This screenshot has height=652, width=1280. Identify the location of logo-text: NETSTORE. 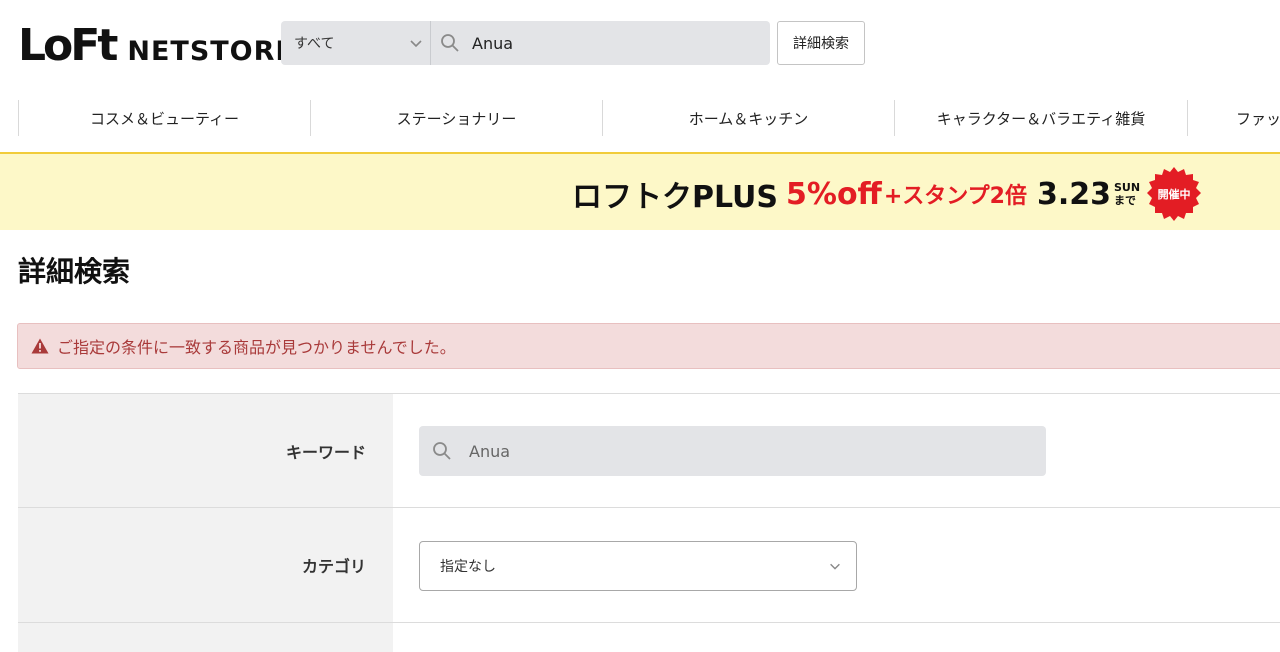
(211, 51).